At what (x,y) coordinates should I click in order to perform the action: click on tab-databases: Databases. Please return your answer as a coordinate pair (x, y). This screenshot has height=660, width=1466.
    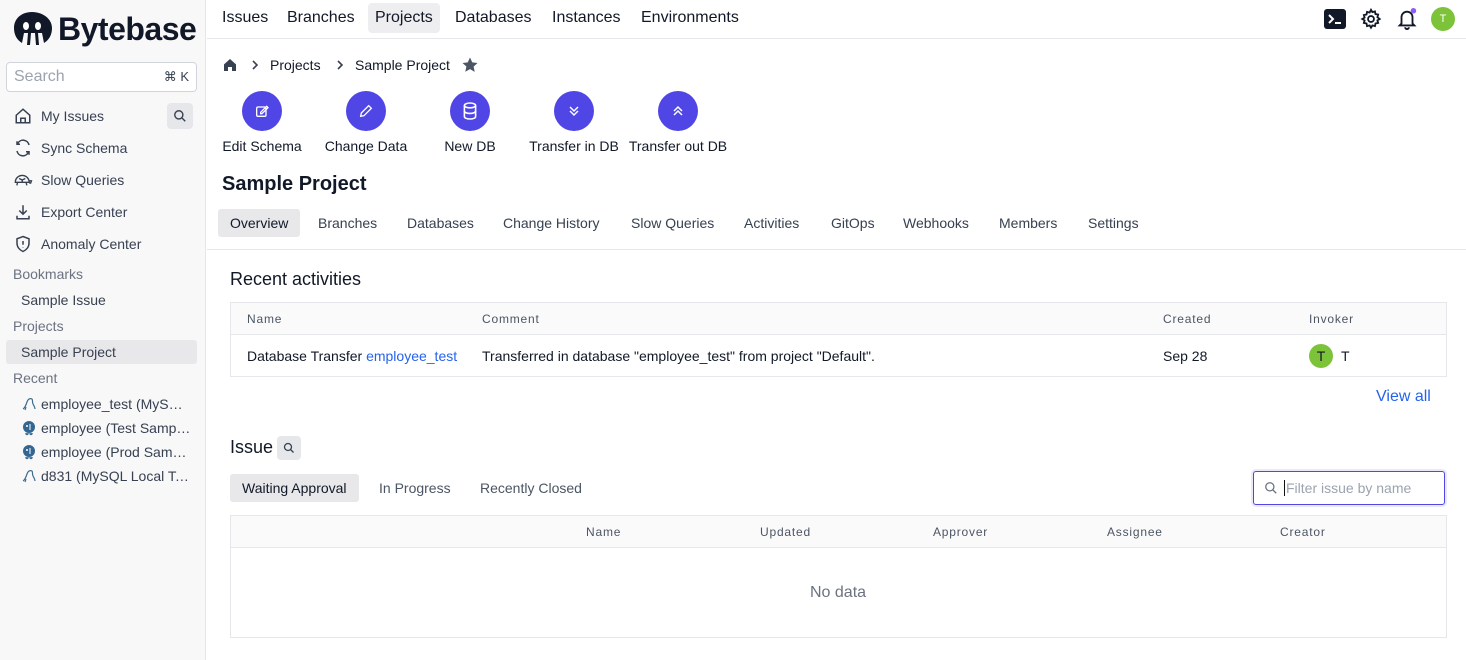
    Looking at the image, I should click on (440, 223).